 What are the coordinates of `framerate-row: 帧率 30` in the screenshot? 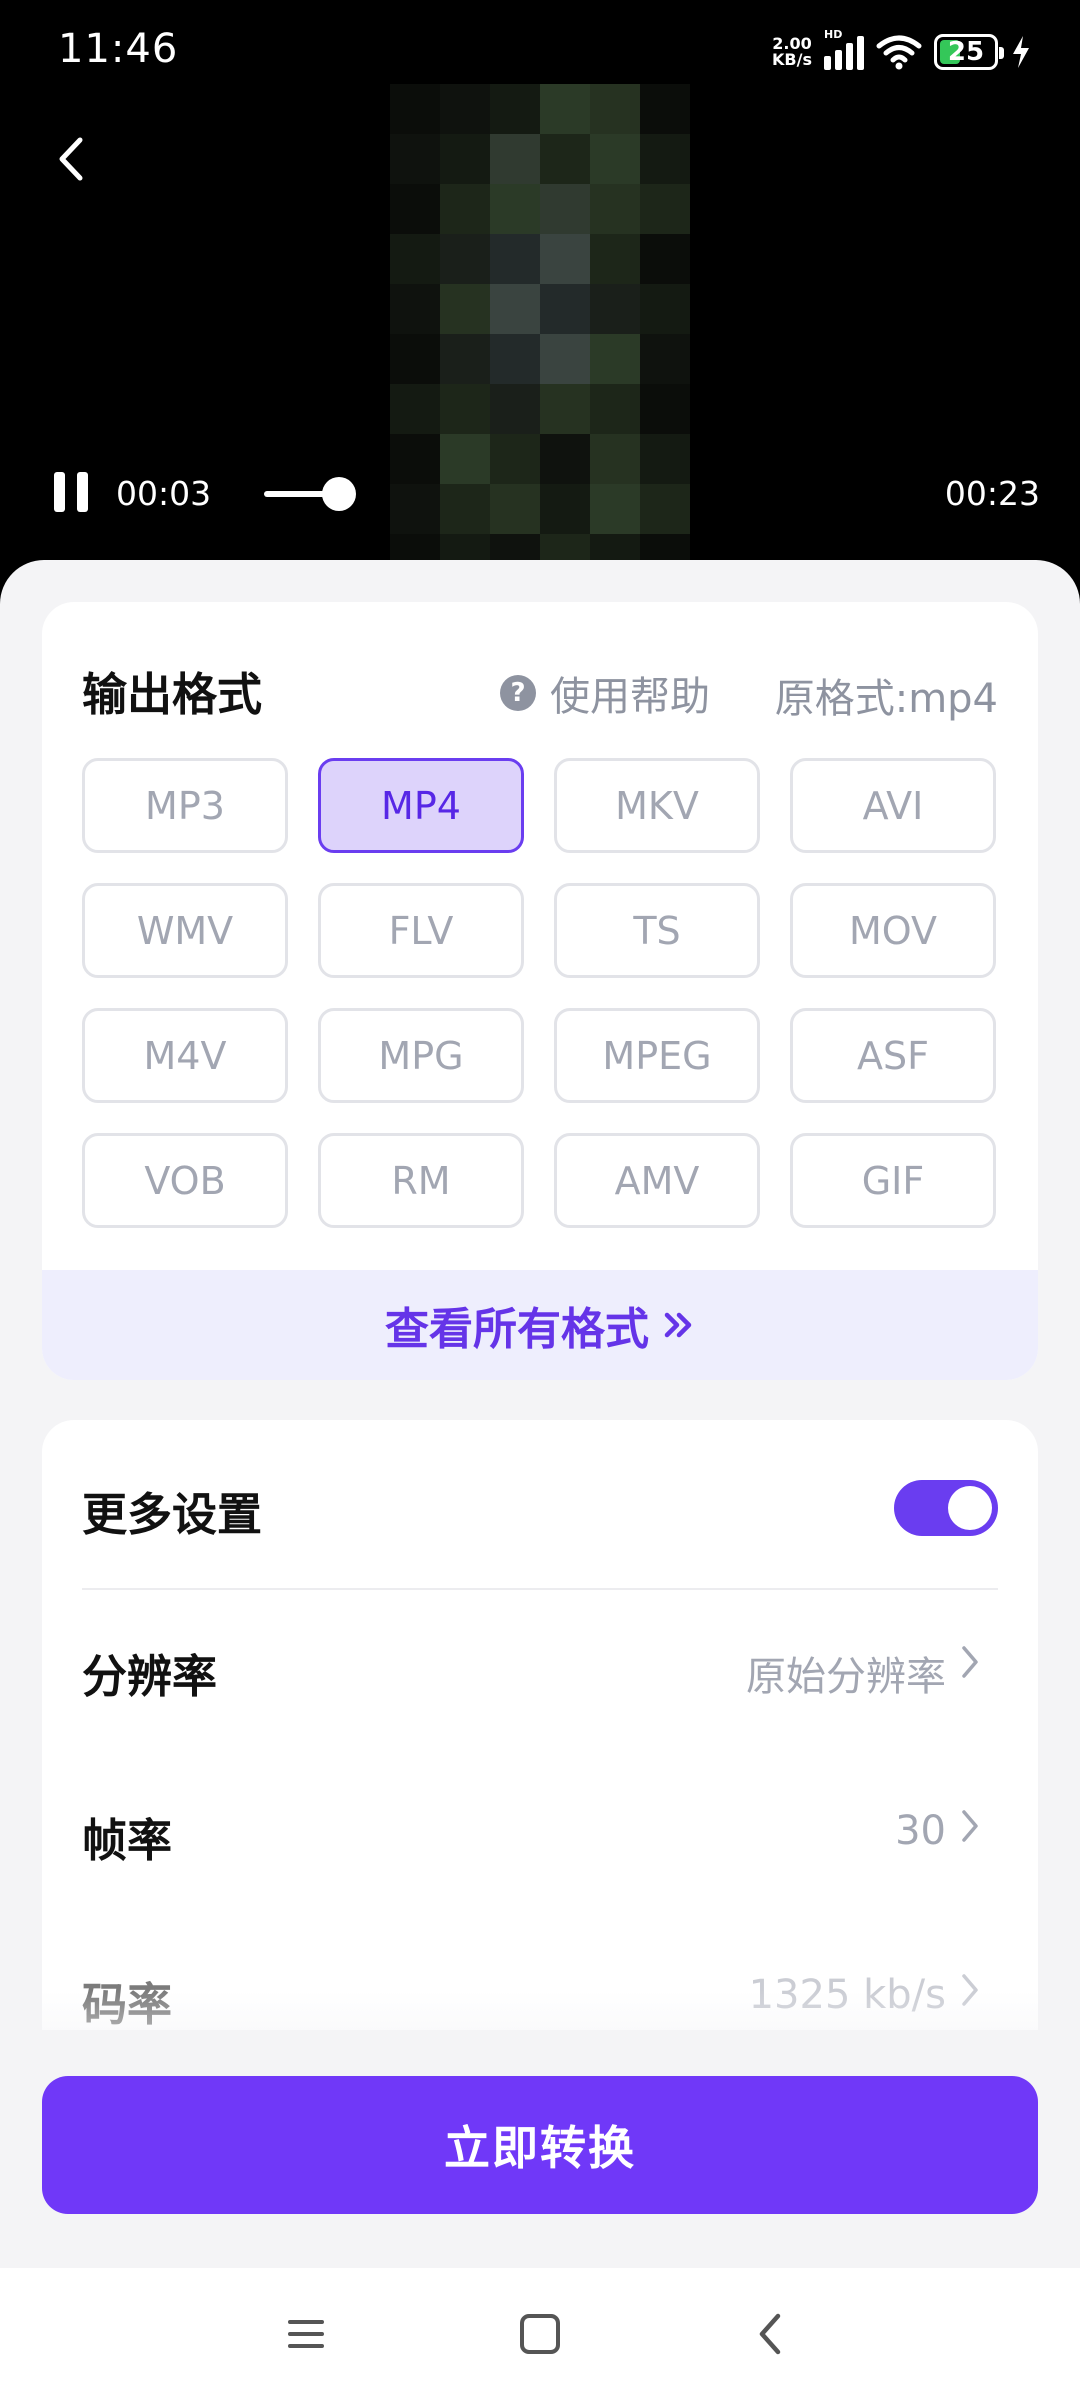 It's located at (540, 1831).